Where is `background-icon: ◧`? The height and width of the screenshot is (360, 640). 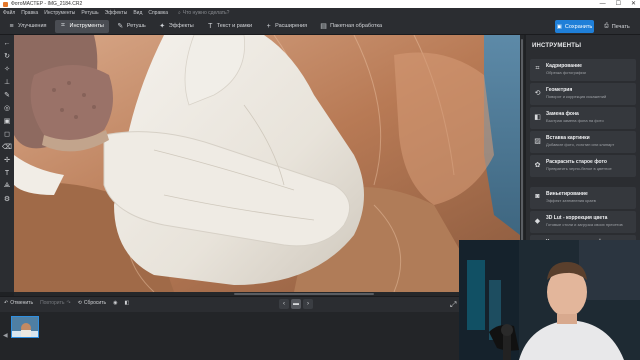 background-icon: ◧ is located at coordinates (537, 117).